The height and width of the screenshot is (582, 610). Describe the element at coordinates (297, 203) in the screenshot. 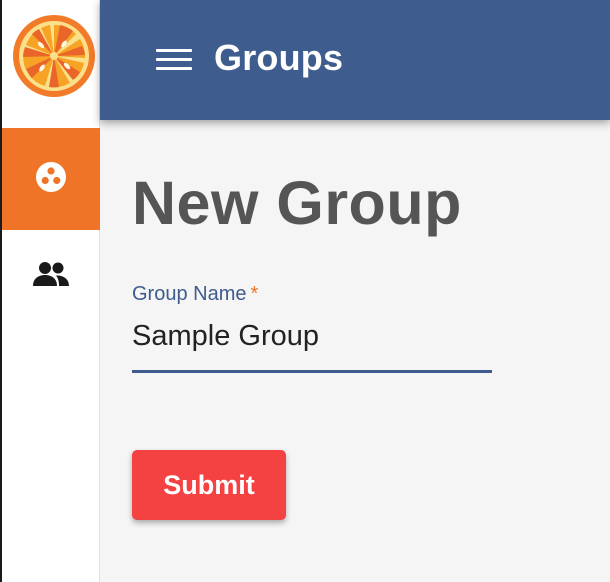

I see `page-title: New Group` at that location.